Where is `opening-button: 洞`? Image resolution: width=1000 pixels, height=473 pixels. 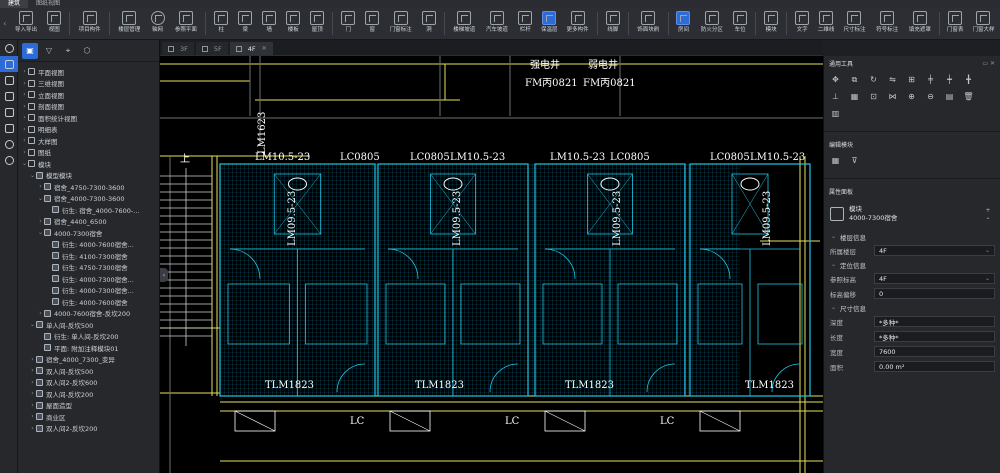
opening-button: 洞 is located at coordinates (429, 23).